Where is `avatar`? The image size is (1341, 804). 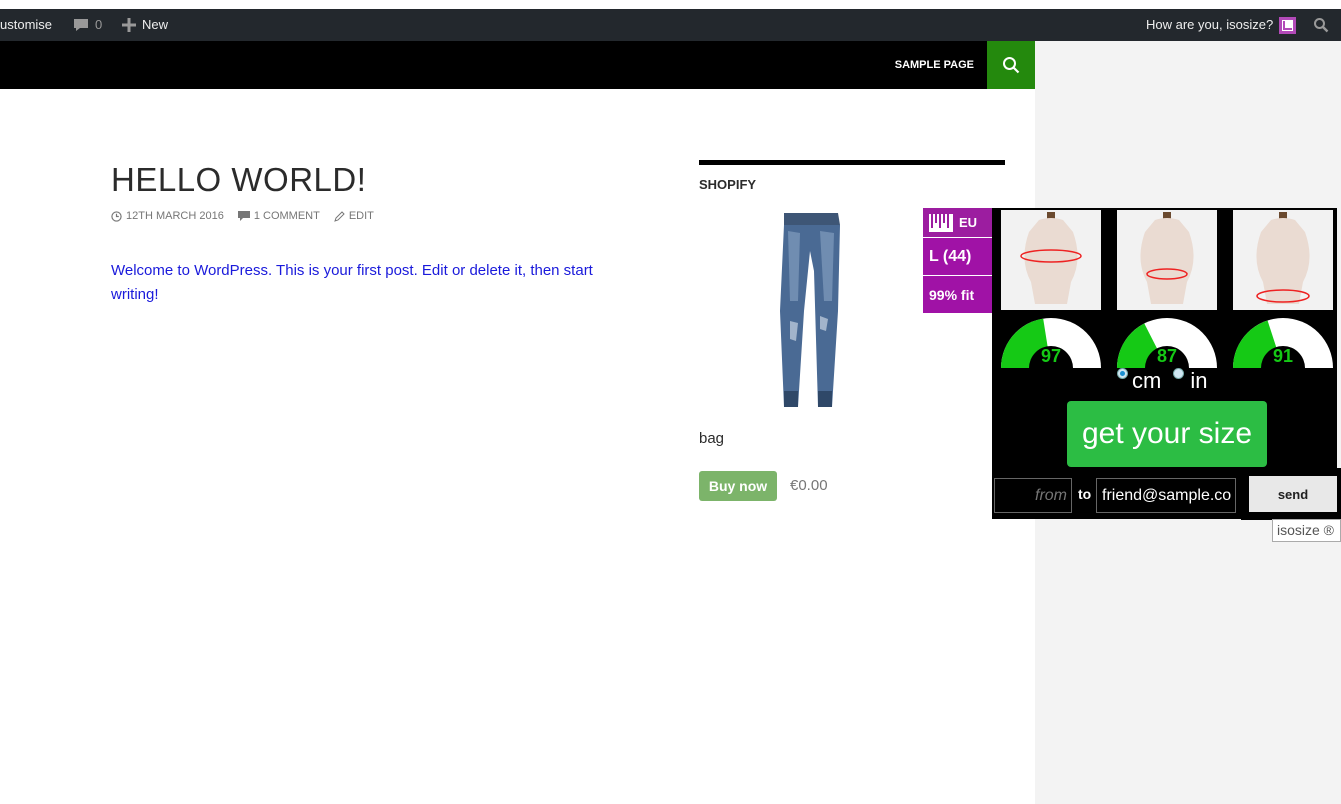 avatar is located at coordinates (1288, 25).